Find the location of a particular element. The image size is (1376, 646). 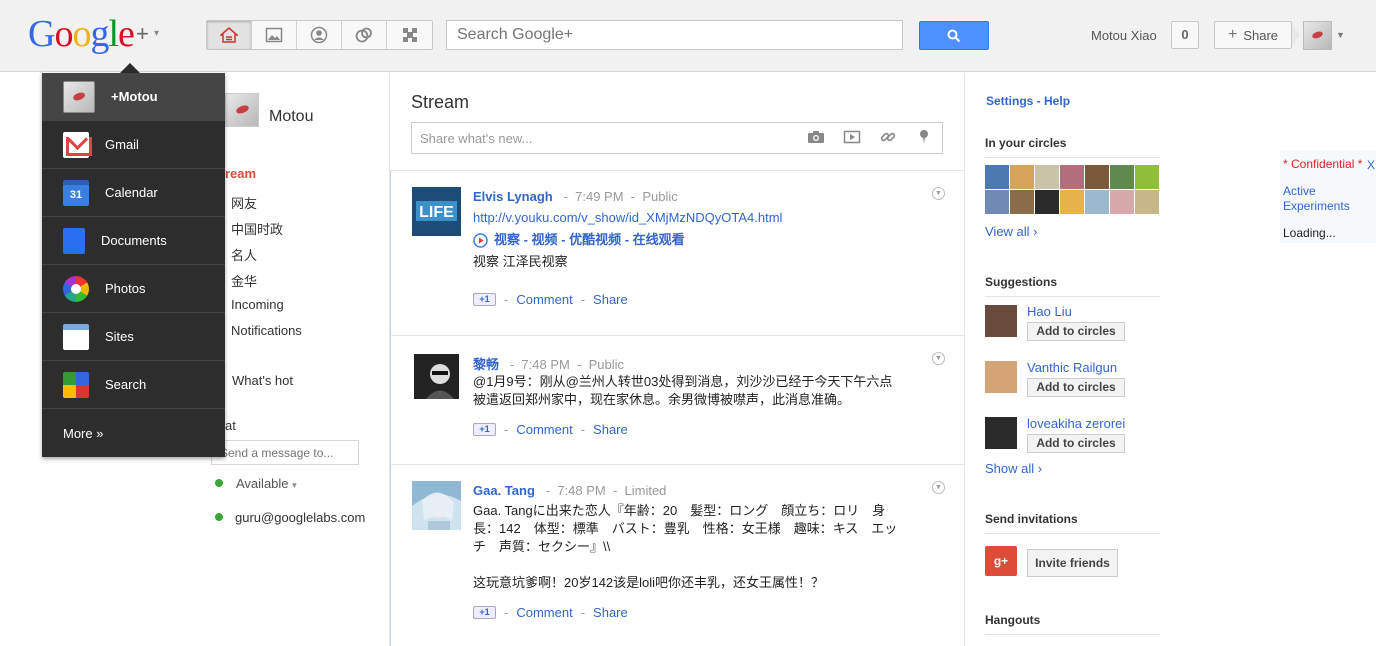

chat-status: Available ▾ is located at coordinates (266, 483).